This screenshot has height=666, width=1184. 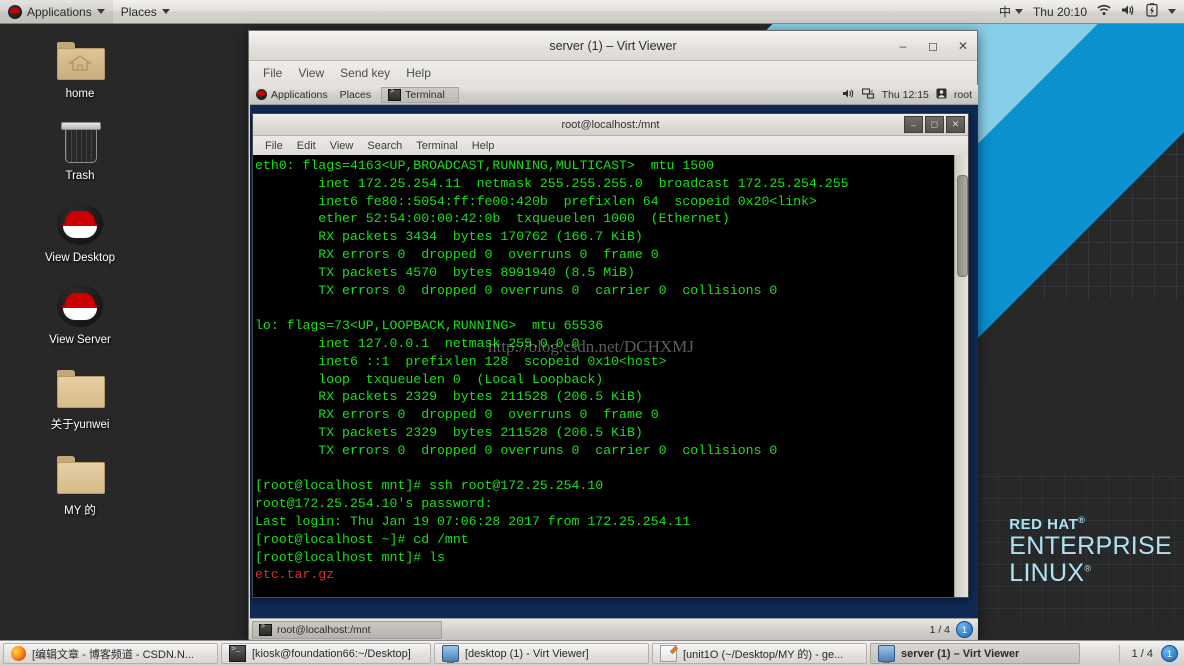 What do you see at coordinates (1149, 653) in the screenshot?
I see `host-workspace-switcher: 1 / 4 1` at bounding box center [1149, 653].